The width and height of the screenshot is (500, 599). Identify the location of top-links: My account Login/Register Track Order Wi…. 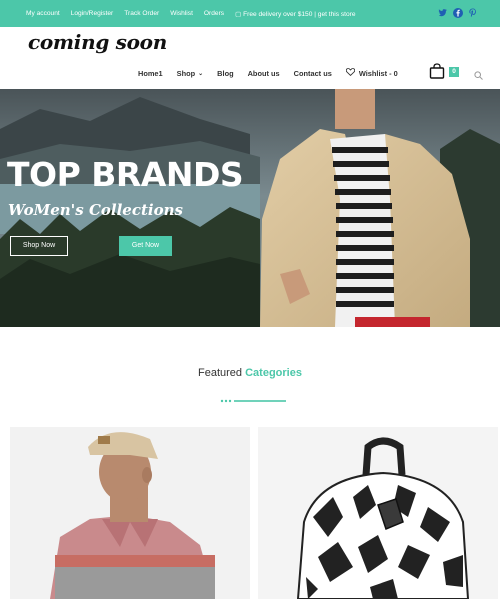
(191, 14).